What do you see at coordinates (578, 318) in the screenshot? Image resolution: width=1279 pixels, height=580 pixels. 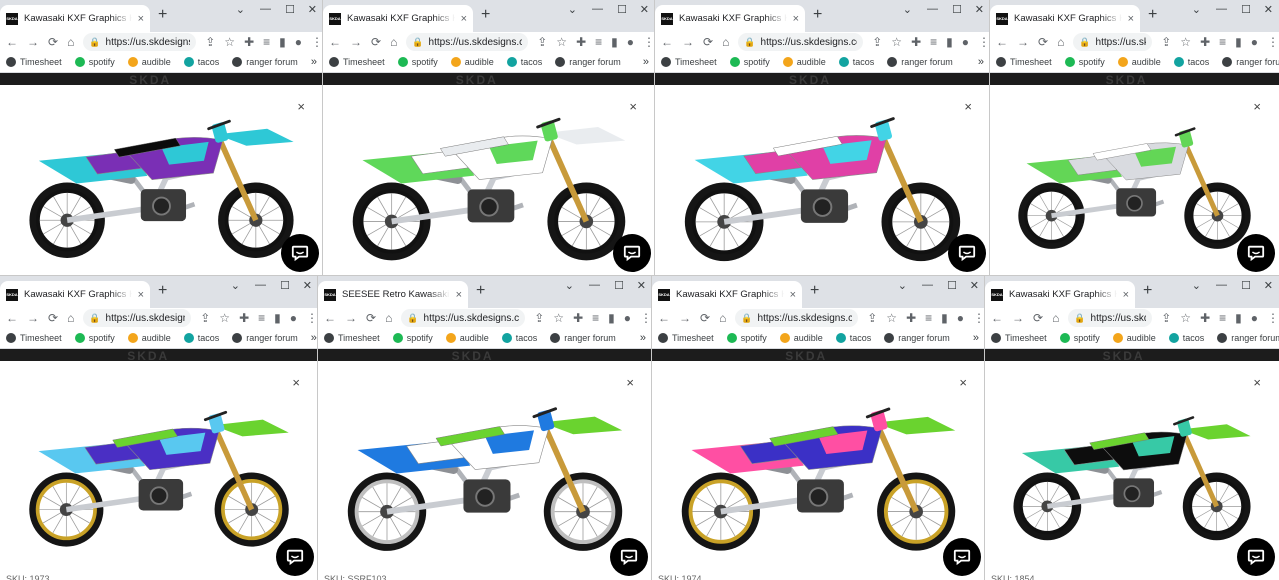 I see `extensions-icon: ✚` at bounding box center [578, 318].